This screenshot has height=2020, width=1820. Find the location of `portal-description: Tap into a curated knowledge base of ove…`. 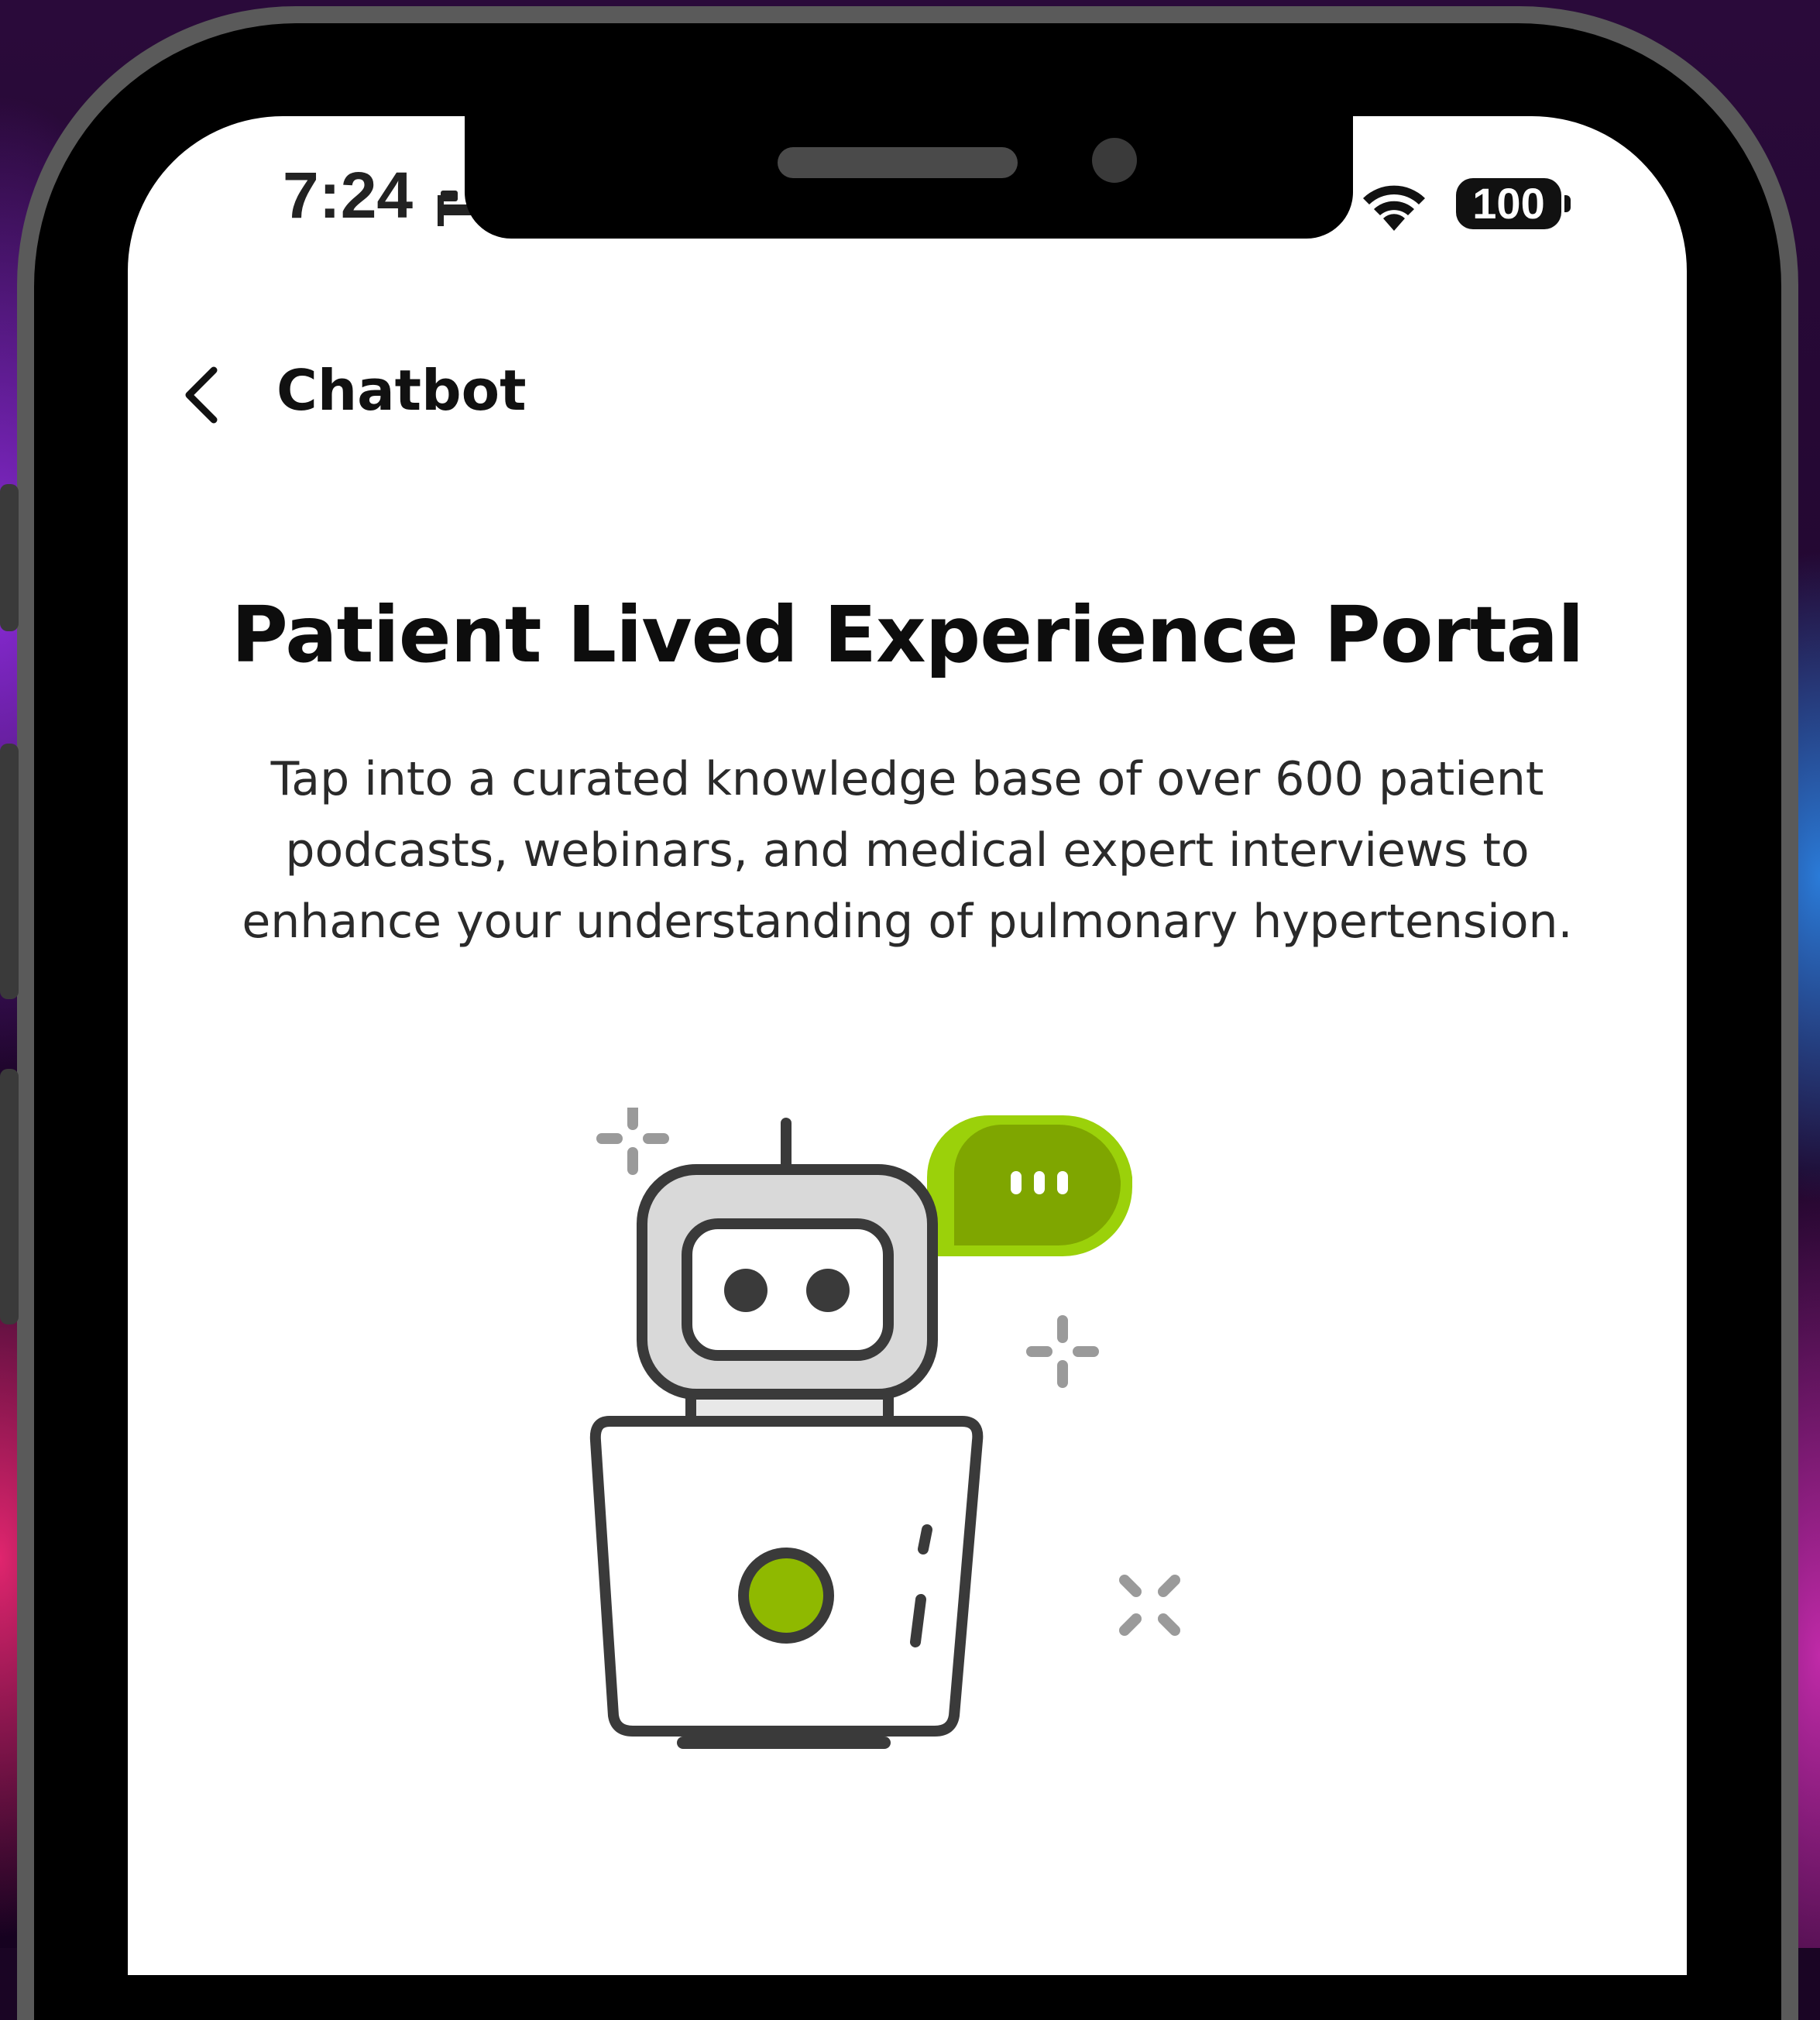

portal-description: Tap into a curated knowledge base of ove… is located at coordinates (908, 850).